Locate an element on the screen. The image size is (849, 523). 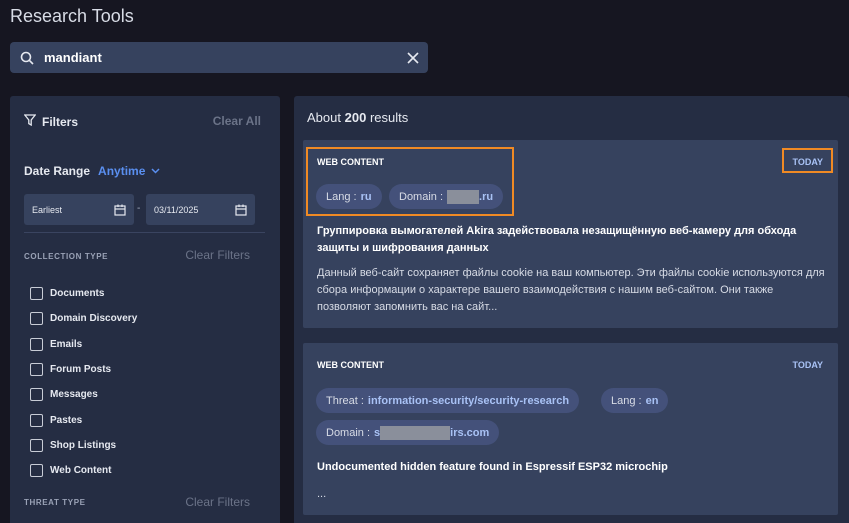
date-range: Date Range Anytime is located at coordinates (92, 171).